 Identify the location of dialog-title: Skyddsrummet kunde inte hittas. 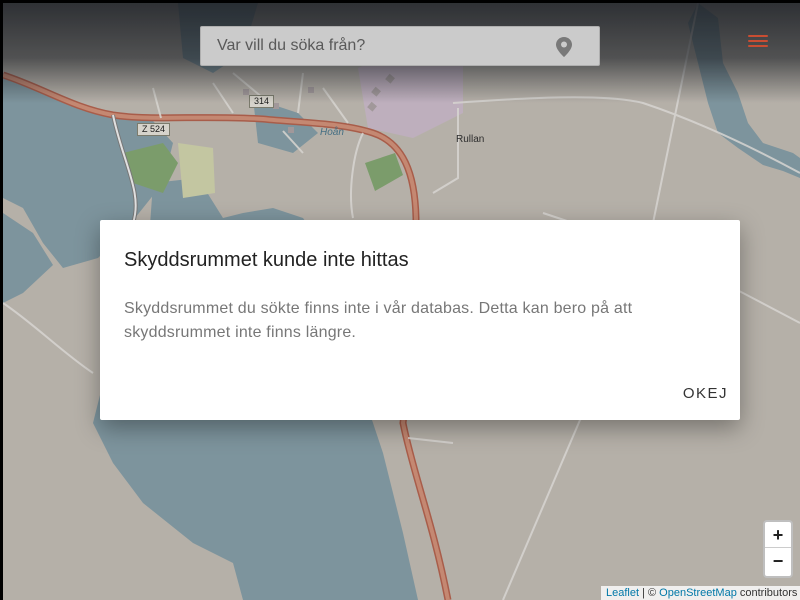
(266, 260).